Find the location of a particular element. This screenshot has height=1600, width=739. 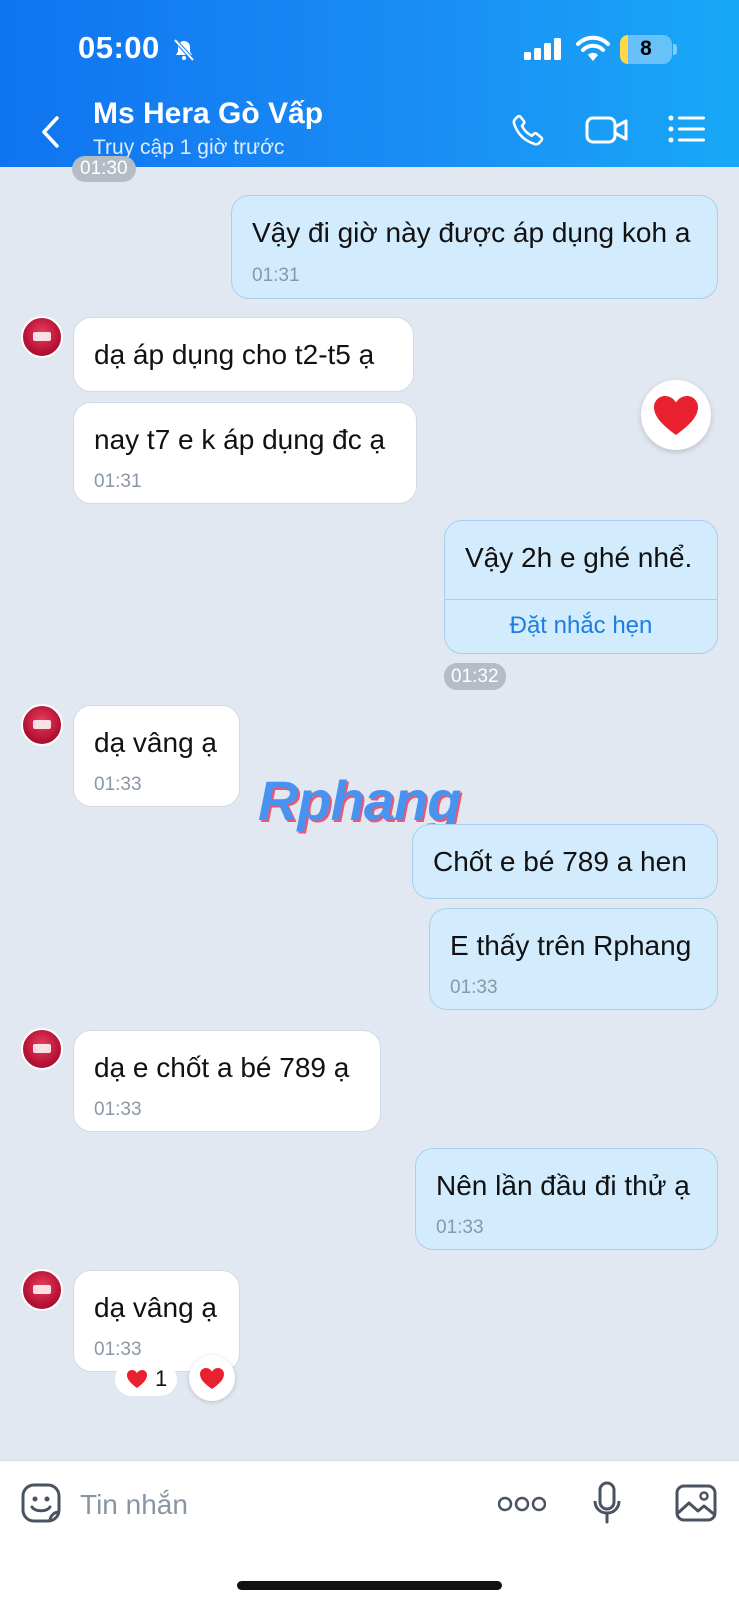

sticker-icon is located at coordinates (41, 1505).